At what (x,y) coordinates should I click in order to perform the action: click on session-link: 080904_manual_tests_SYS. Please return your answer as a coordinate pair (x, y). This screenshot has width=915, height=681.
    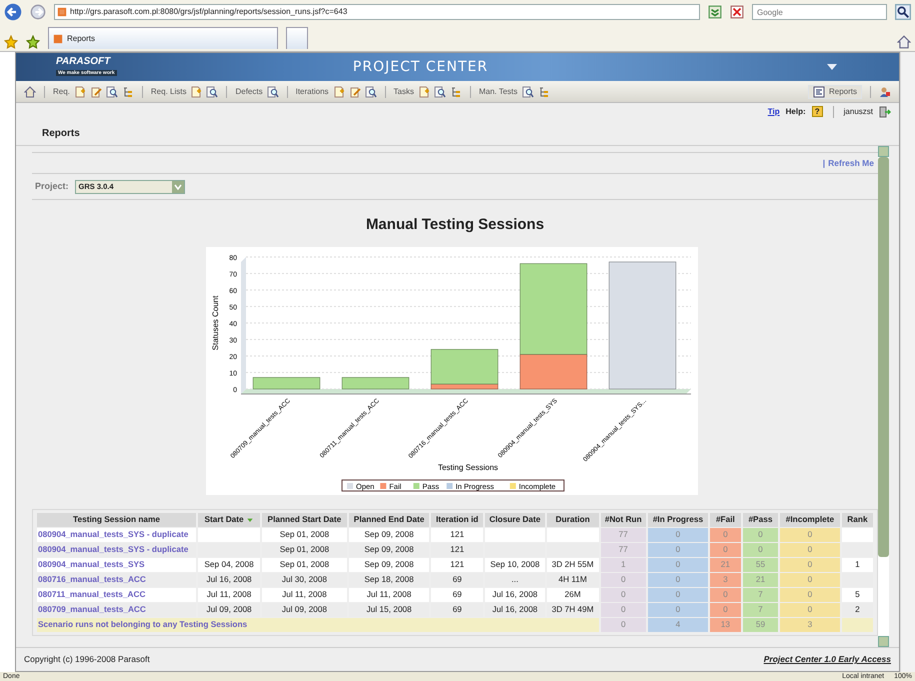
    Looking at the image, I should click on (116, 565).